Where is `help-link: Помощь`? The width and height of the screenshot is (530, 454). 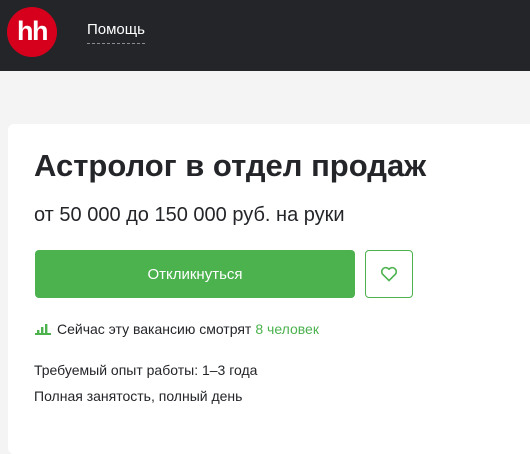 help-link: Помощь is located at coordinates (116, 32).